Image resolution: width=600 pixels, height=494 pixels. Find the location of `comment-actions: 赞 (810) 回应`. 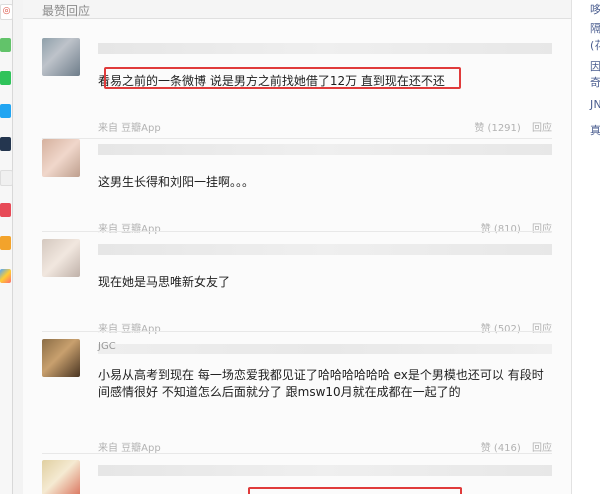

comment-actions: 赞 (810) 回应 is located at coordinates (512, 227).